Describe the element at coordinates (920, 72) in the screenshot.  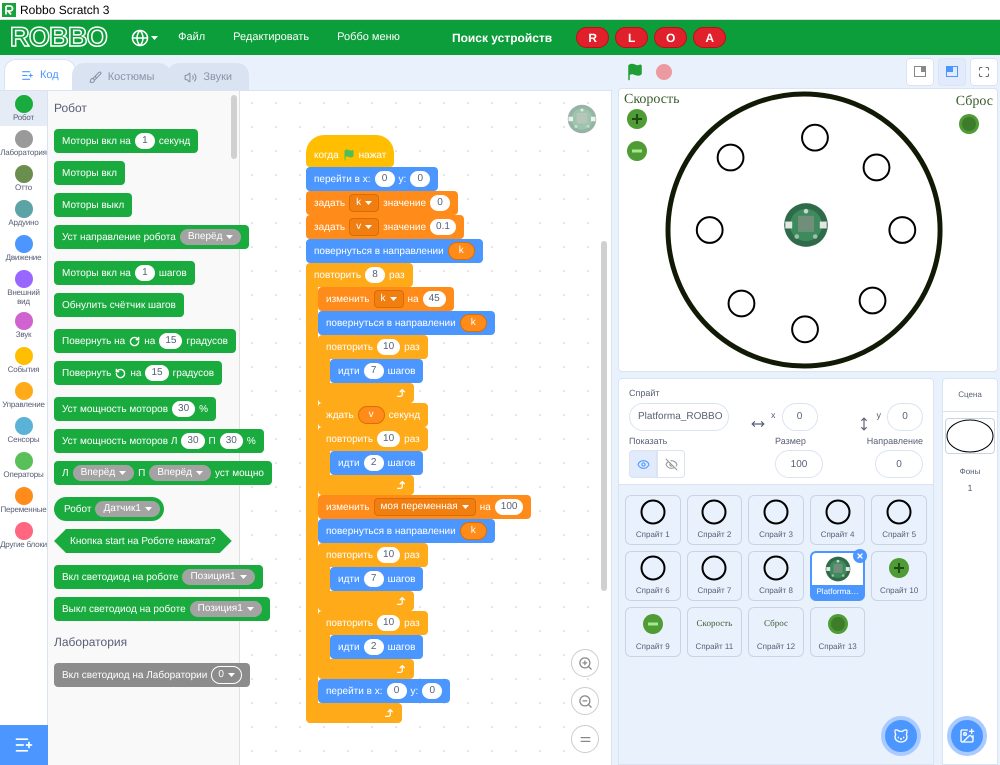
I see `small-stage-button` at that location.